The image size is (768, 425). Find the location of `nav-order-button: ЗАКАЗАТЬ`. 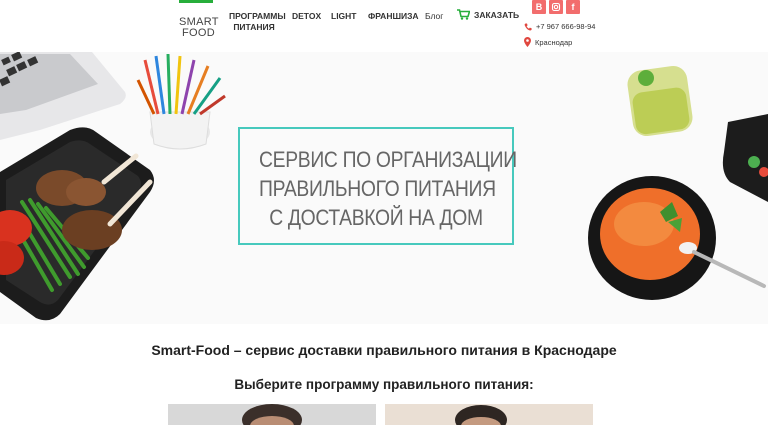

nav-order-button: ЗАКАЗАТЬ is located at coordinates (488, 14).